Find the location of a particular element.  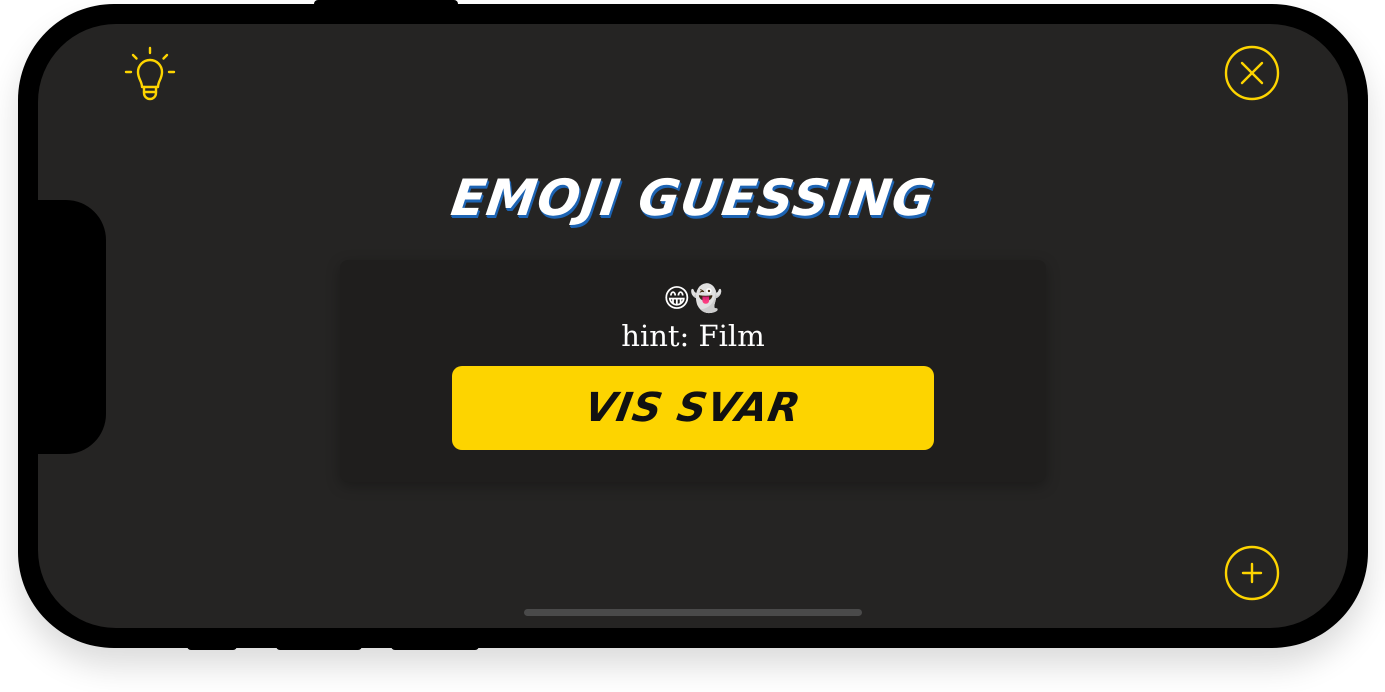

close-button is located at coordinates (1252, 73).